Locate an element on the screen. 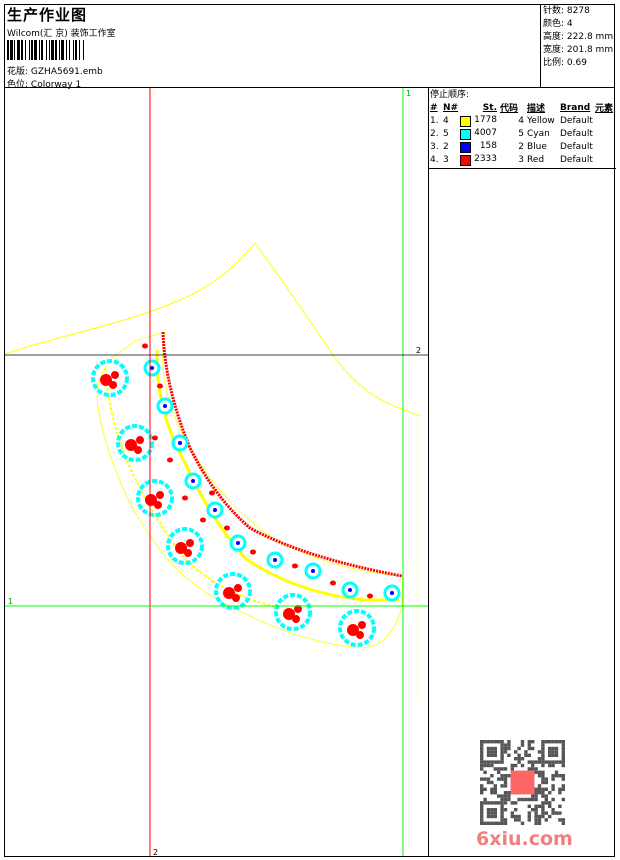 The image size is (620, 860). stop-sequence-label: 停止顺序: is located at coordinates (450, 95).